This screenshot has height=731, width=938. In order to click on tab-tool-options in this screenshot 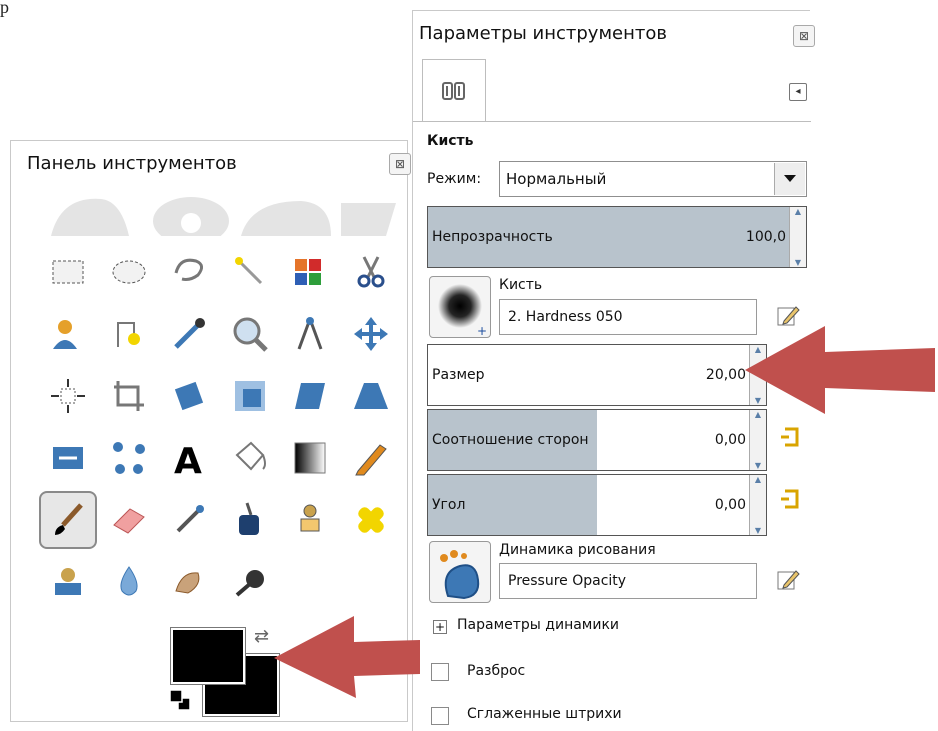, I will do `click(454, 90)`.